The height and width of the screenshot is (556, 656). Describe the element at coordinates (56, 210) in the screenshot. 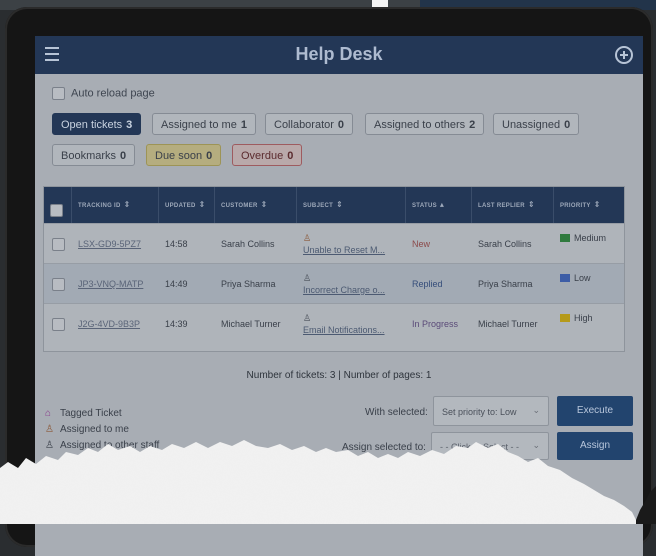

I see `select-all-checkbox` at that location.